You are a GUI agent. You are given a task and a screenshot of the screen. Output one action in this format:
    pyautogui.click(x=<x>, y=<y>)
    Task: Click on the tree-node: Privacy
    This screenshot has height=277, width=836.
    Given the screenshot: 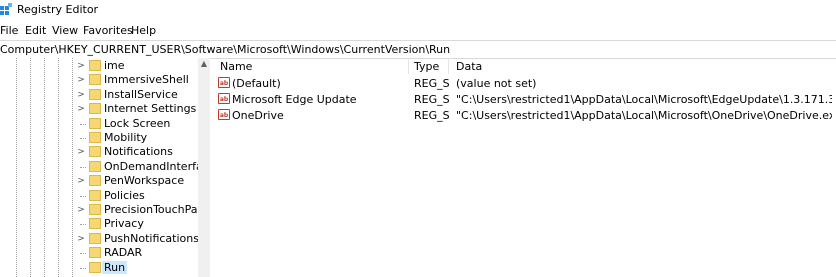 What is the action you would take?
    pyautogui.click(x=99, y=224)
    